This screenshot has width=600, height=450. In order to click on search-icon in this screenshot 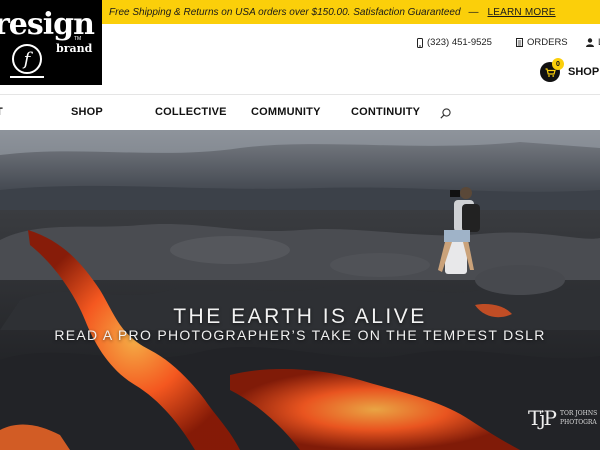, I will do `click(445, 115)`.